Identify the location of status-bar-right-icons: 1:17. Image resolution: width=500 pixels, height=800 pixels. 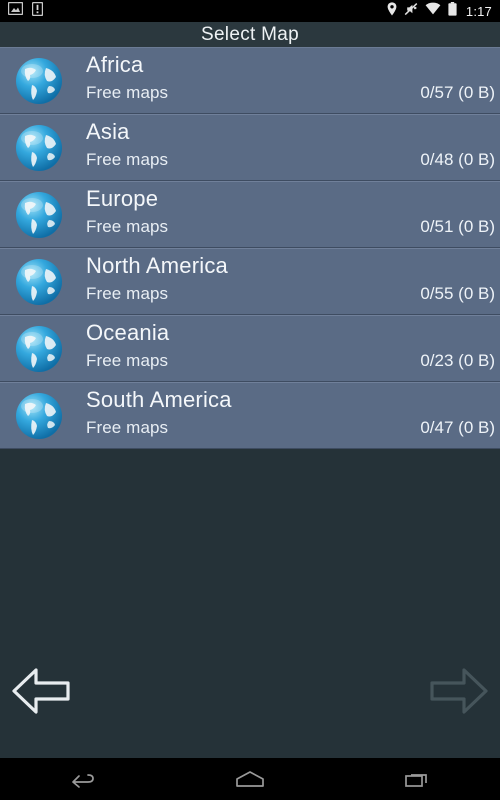
(439, 11).